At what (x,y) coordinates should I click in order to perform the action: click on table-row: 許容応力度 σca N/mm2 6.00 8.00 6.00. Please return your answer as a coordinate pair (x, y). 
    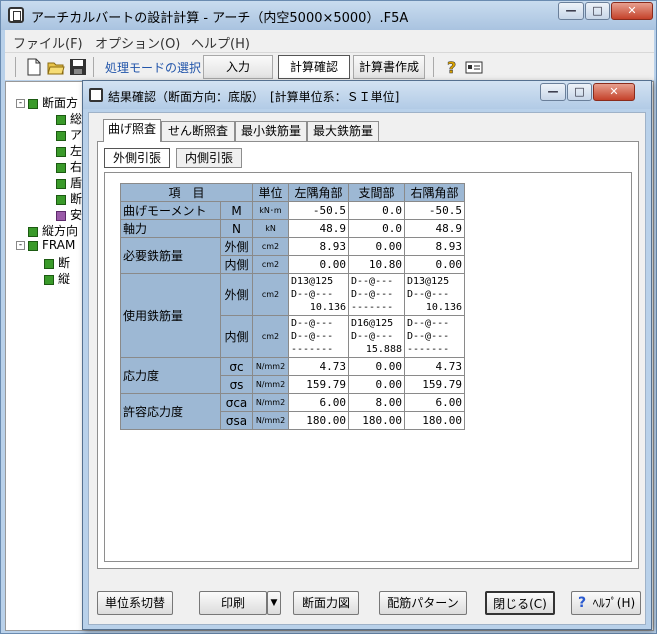
    Looking at the image, I should click on (292, 411).